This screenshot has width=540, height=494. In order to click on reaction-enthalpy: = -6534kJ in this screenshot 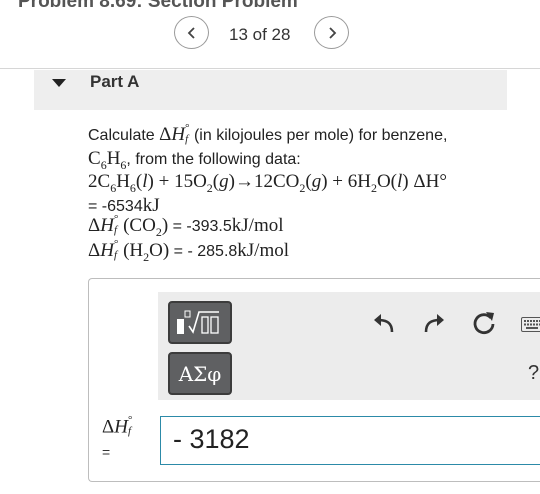, I will do `click(124, 206)`.